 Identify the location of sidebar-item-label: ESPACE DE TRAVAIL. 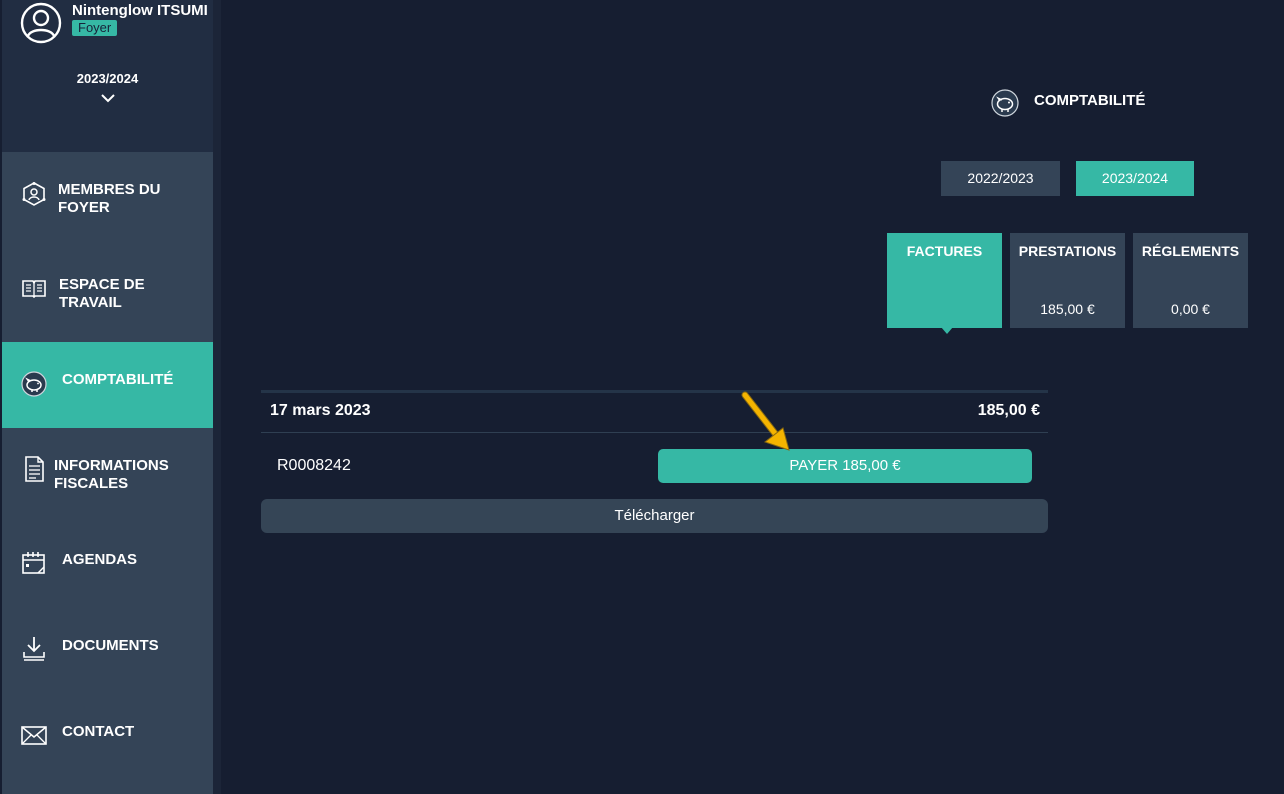
(102, 293).